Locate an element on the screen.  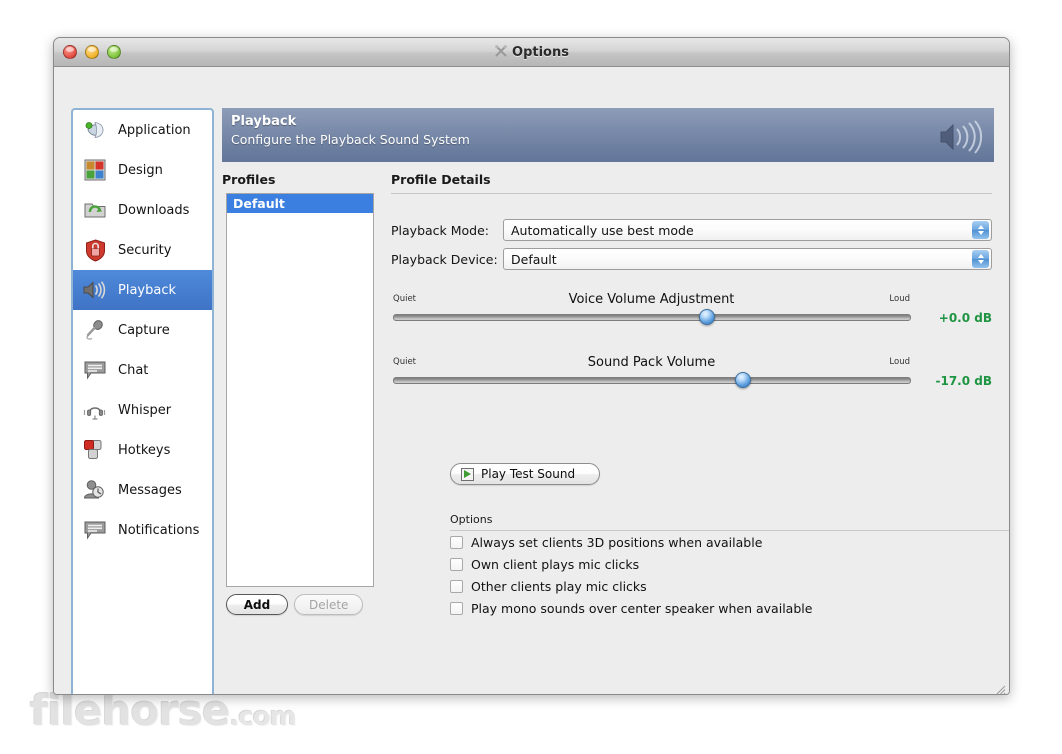
playback-icon is located at coordinates (95, 290).